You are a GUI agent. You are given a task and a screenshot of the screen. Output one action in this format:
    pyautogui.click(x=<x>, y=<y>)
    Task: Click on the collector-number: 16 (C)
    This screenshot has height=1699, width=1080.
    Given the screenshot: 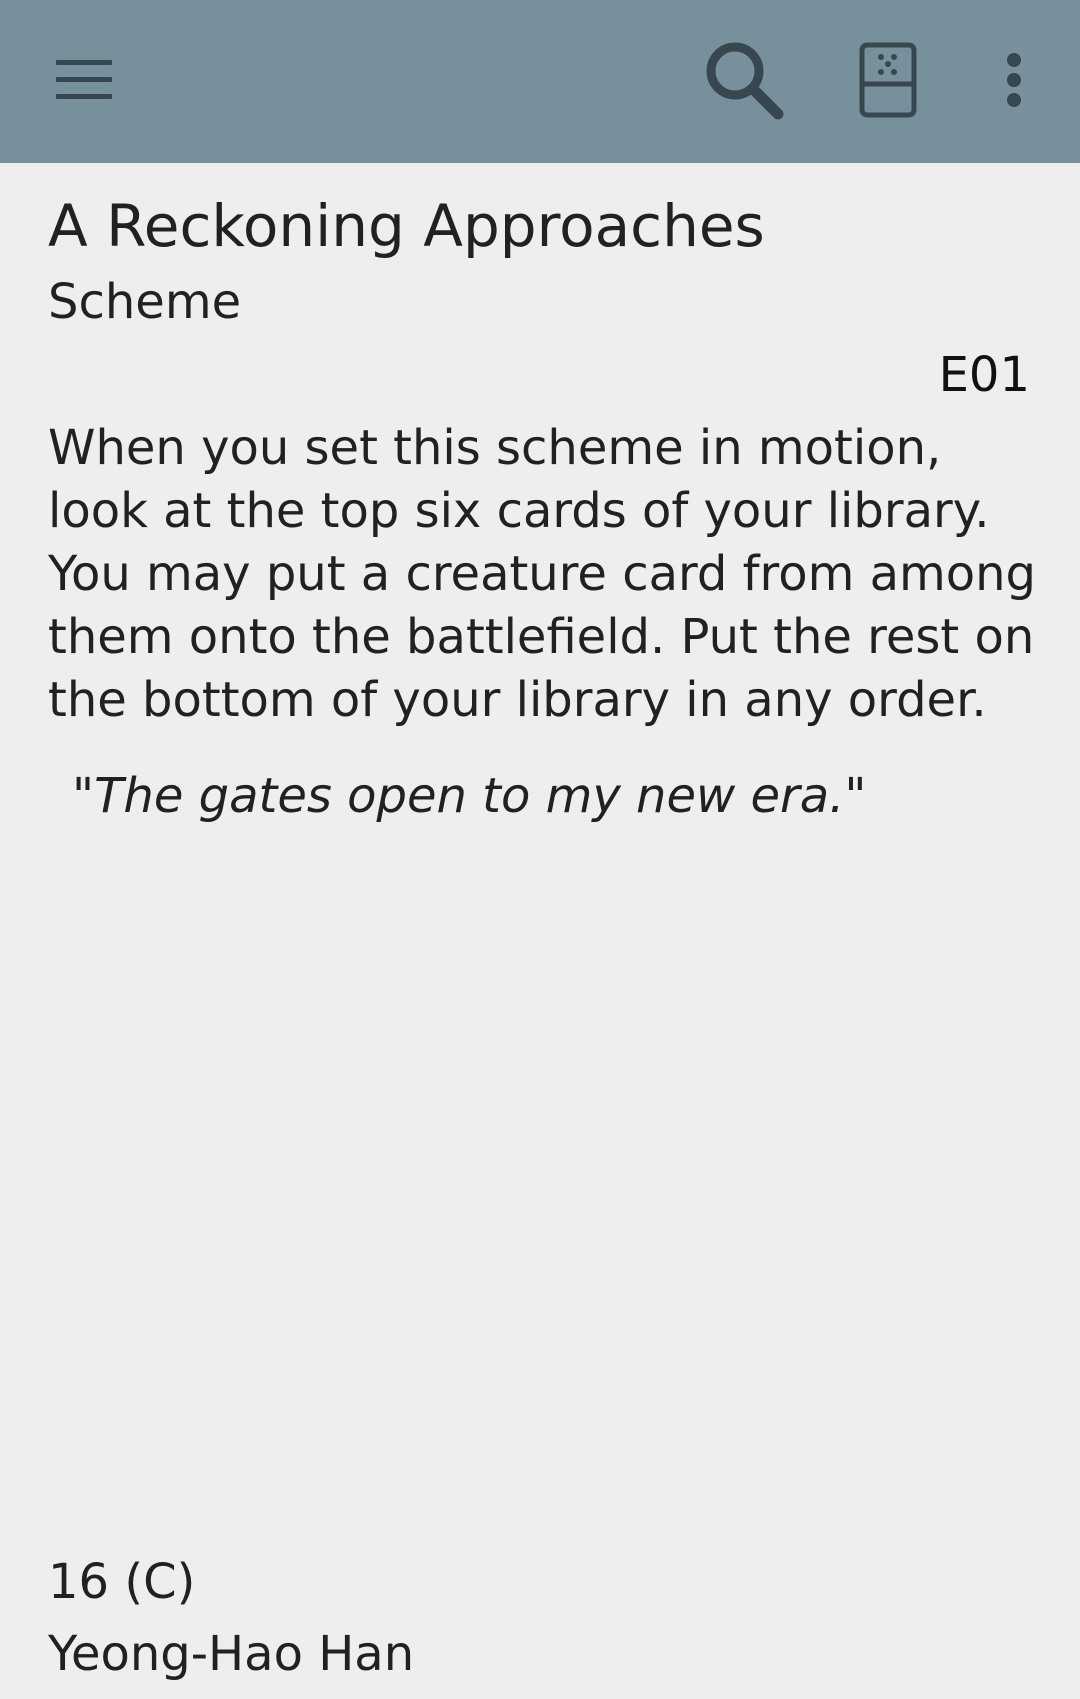 What is the action you would take?
    pyautogui.click(x=122, y=1582)
    